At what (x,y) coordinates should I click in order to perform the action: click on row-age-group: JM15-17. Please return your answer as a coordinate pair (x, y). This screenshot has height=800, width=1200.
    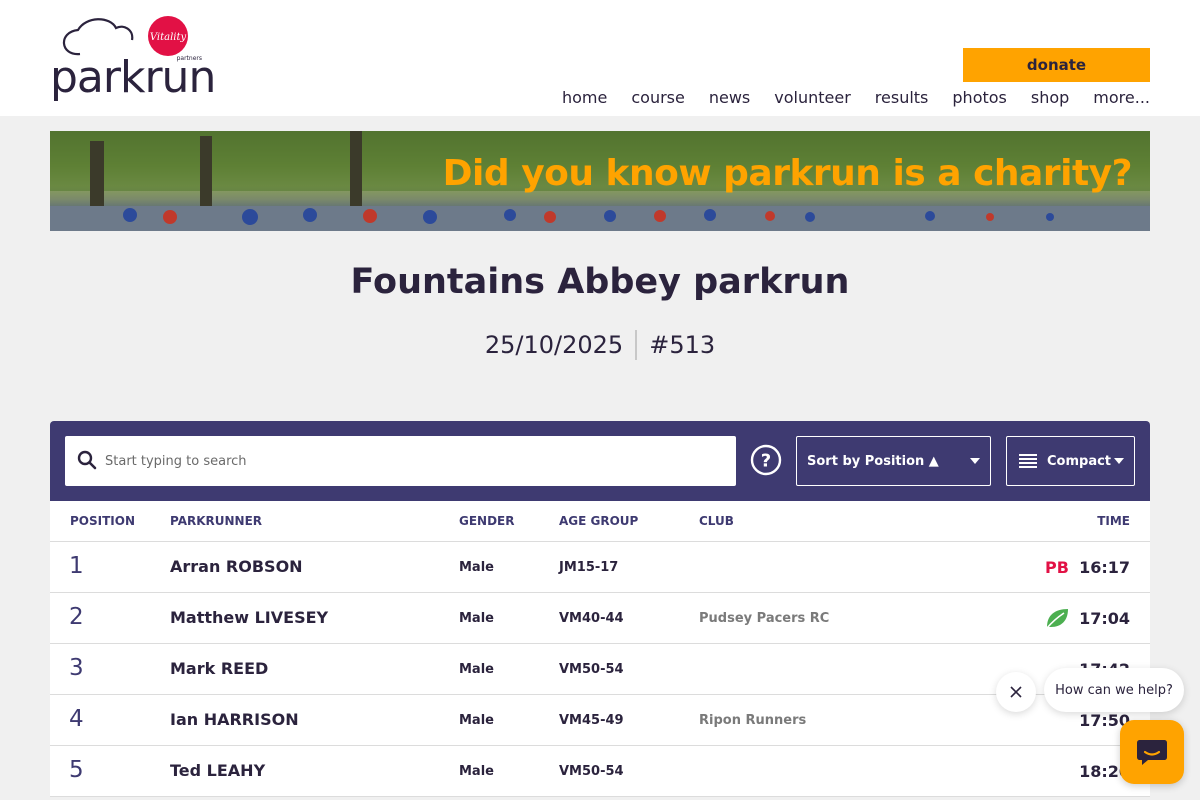
    Looking at the image, I should click on (588, 567).